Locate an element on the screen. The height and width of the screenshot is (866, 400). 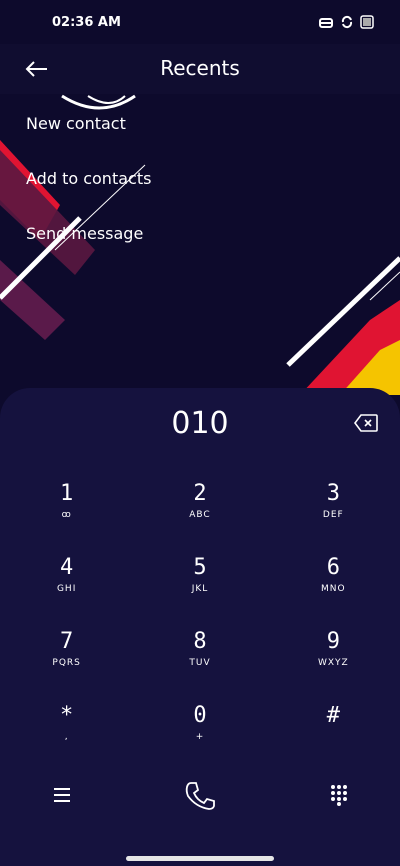
key-digit: * is located at coordinates (67, 715).